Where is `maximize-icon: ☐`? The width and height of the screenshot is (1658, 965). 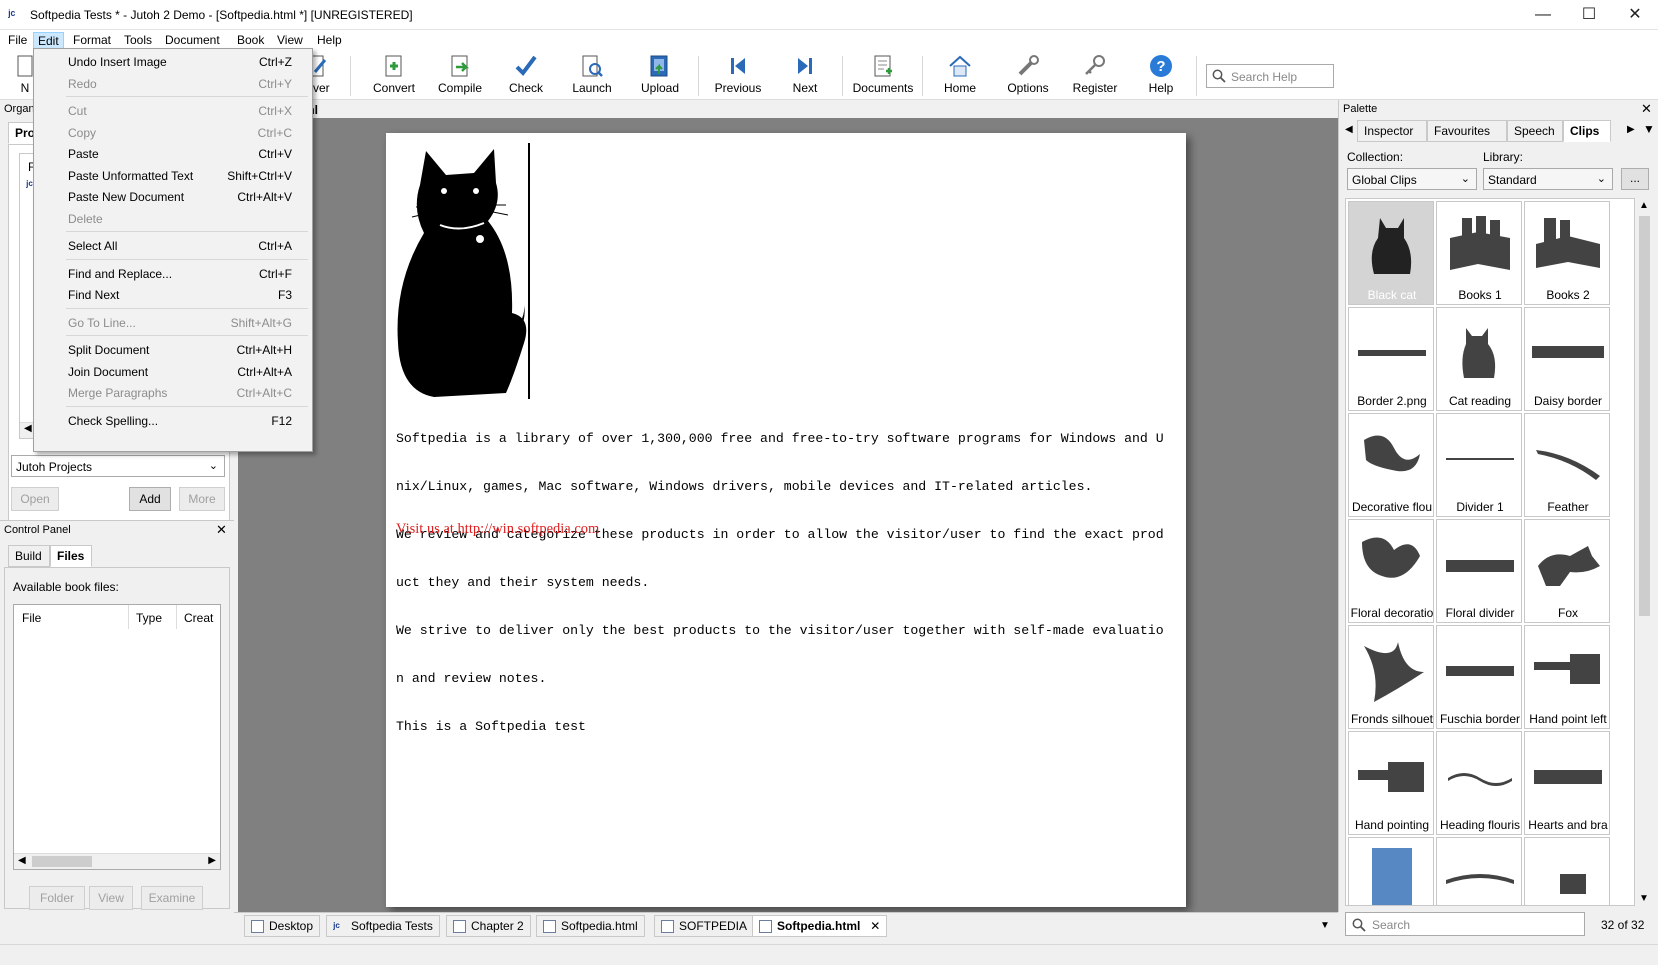 maximize-icon: ☐ is located at coordinates (1589, 15).